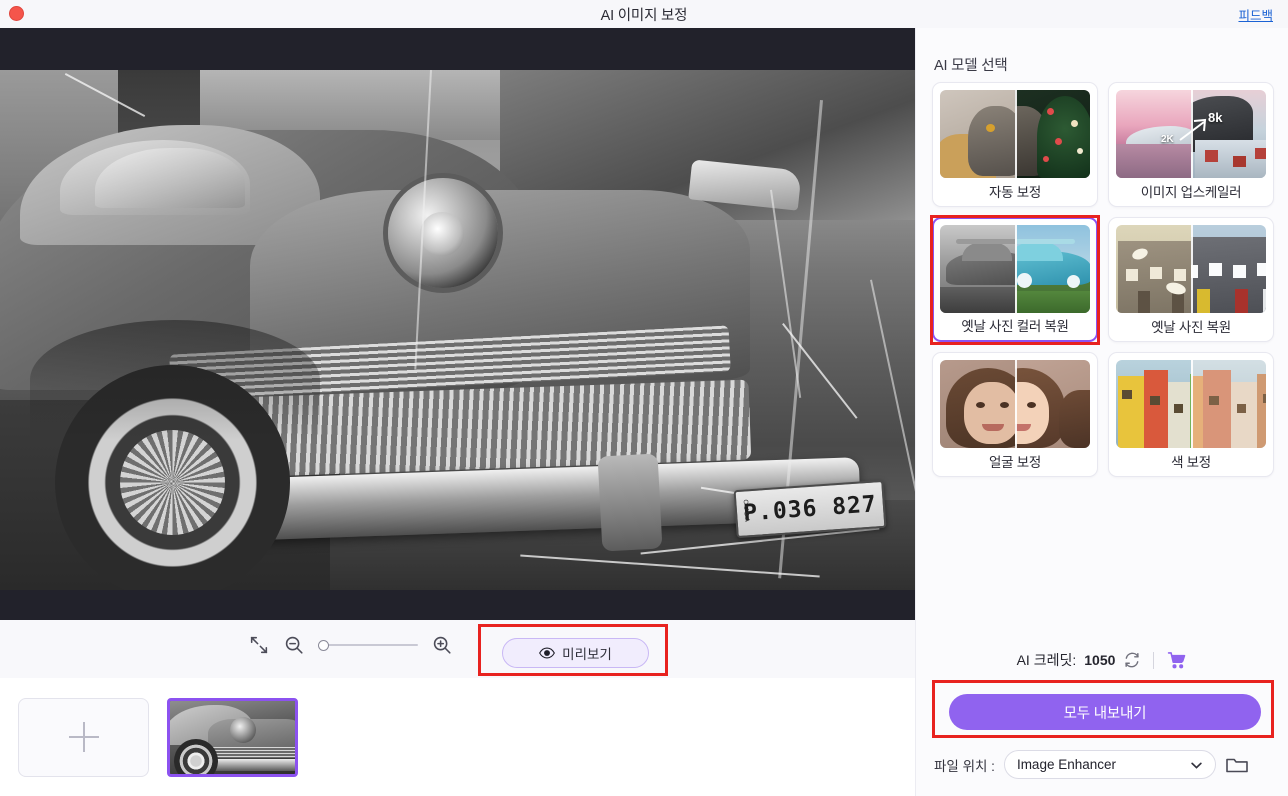 This screenshot has width=1288, height=796. Describe the element at coordinates (1167, 139) in the screenshot. I see `resolution-badge-from: 2K` at that location.